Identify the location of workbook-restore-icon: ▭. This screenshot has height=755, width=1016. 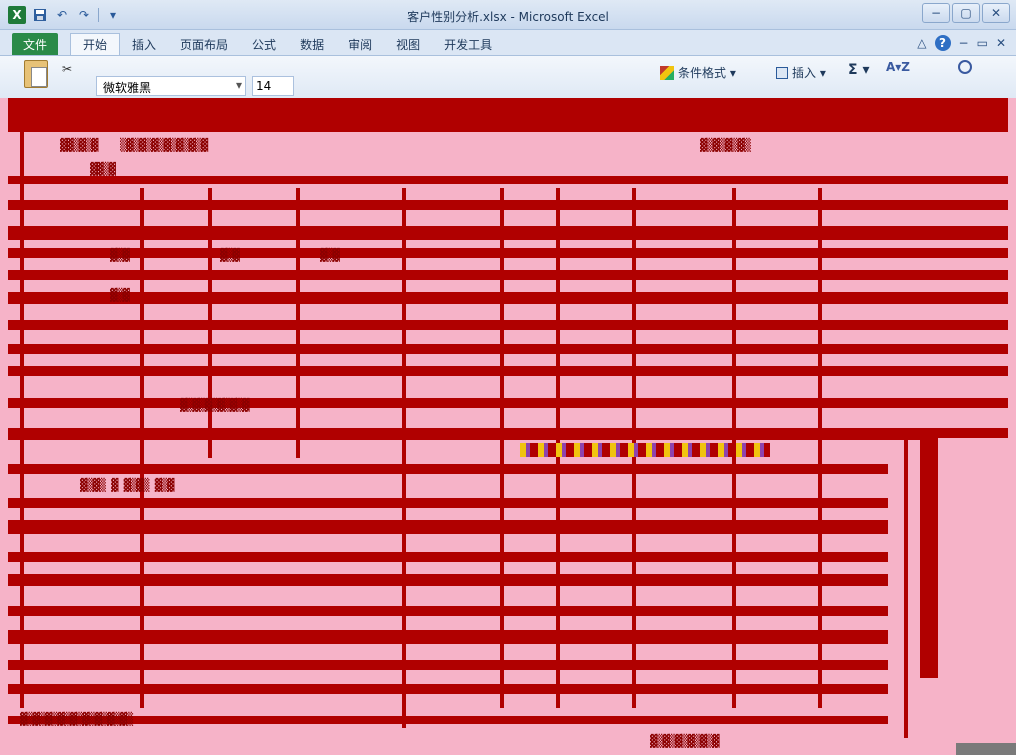
(982, 43).